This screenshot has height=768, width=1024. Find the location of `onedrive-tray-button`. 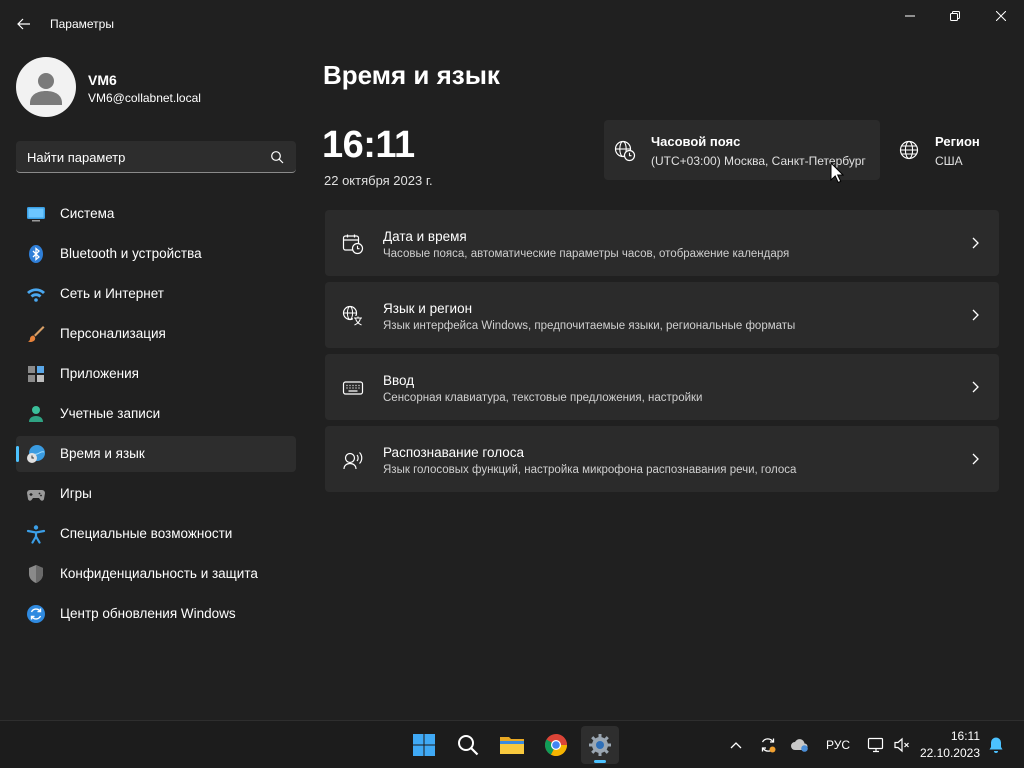

onedrive-tray-button is located at coordinates (800, 745).